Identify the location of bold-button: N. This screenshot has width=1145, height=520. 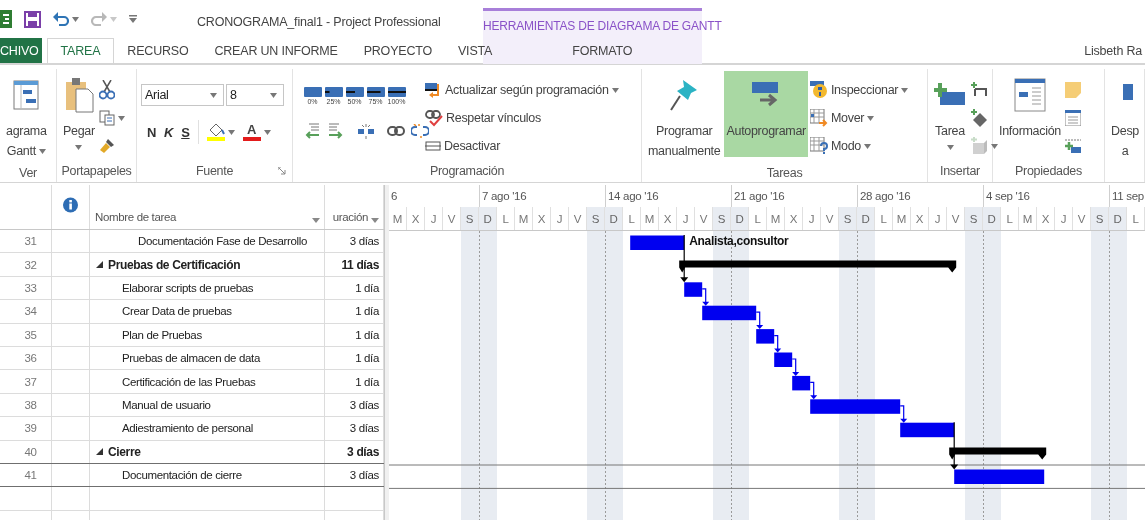
(152, 132).